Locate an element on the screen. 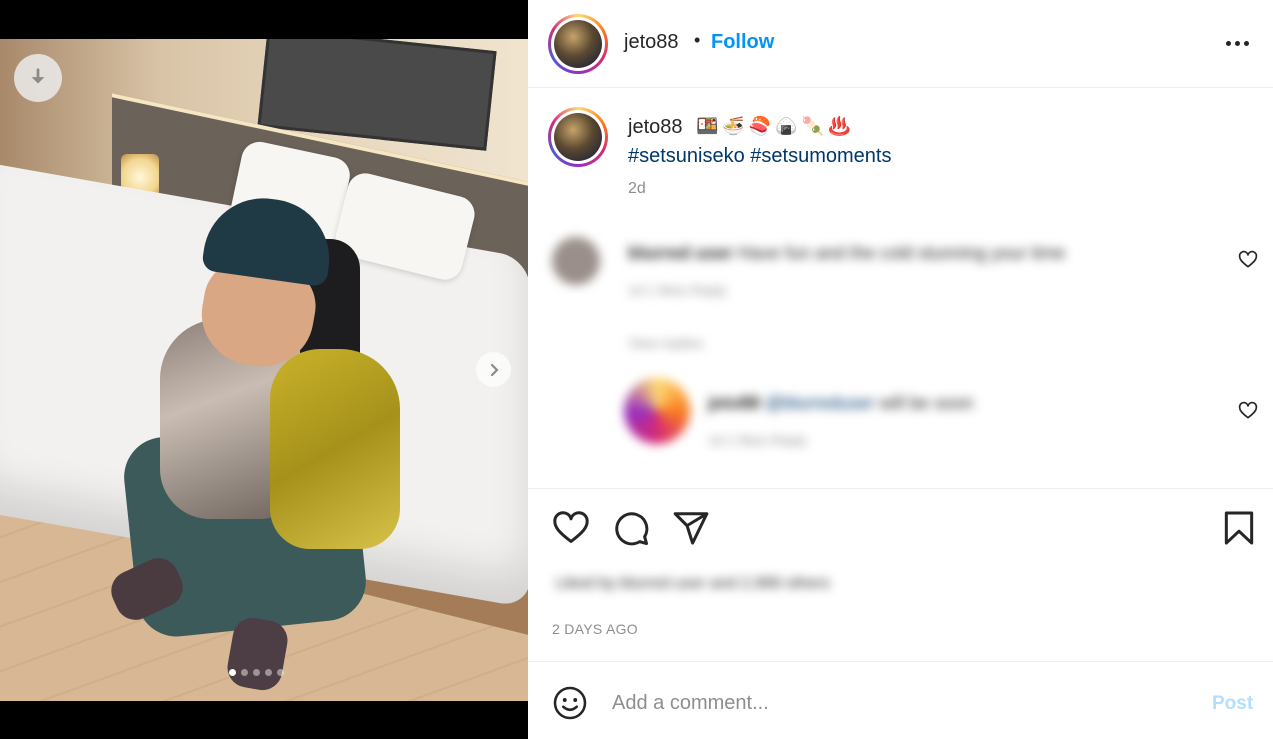  post-date: 2 DAYS AGO is located at coordinates (595, 629).